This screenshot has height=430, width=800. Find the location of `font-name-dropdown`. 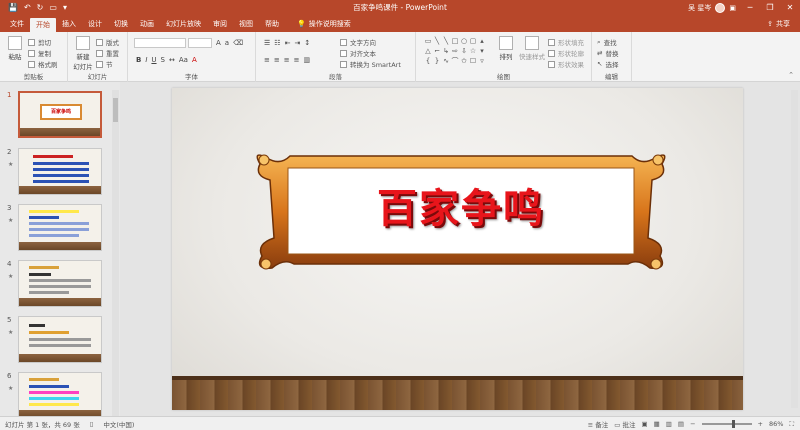

font-name-dropdown is located at coordinates (160, 43).